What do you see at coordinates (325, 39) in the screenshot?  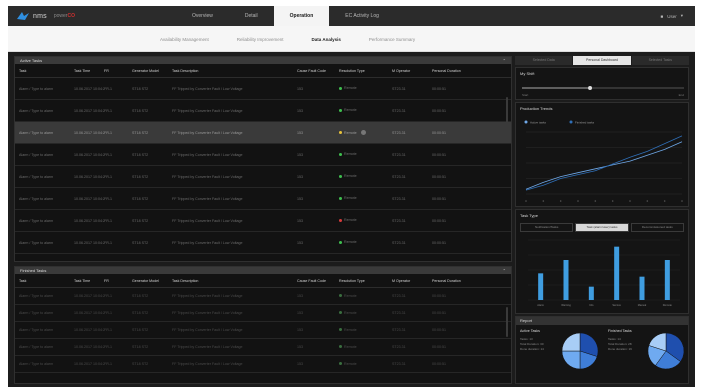 I see `subnav-item-2: Data Analysis` at bounding box center [325, 39].